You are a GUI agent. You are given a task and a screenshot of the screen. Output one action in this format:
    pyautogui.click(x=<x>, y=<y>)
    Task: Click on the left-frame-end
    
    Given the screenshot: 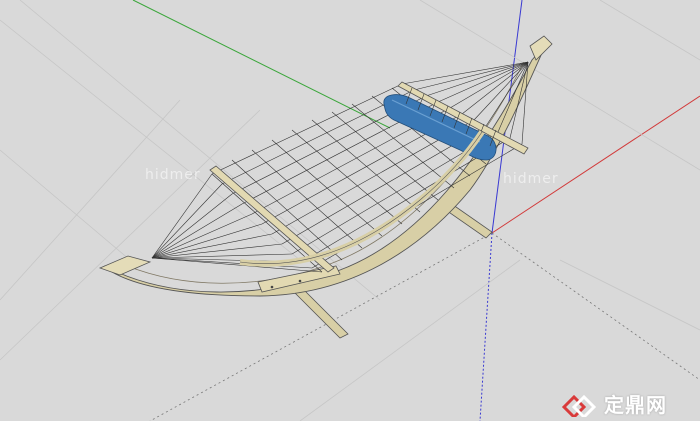 What is the action you would take?
    pyautogui.click(x=125, y=265)
    